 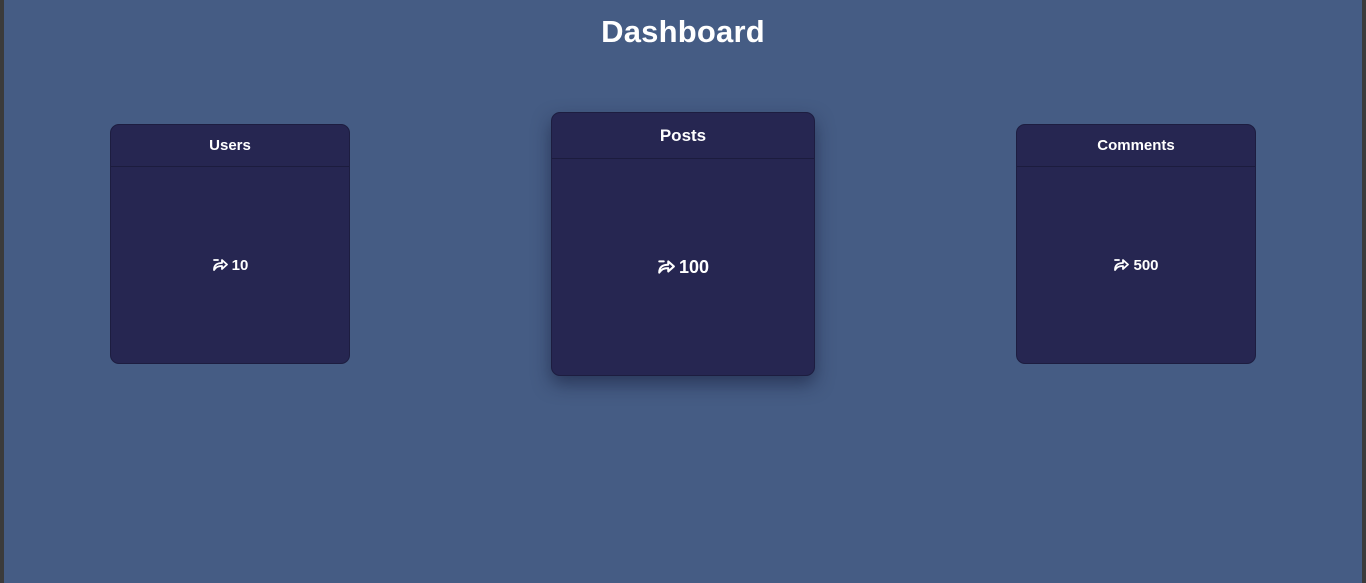 I want to click on card-body: 10, so click(x=230, y=265).